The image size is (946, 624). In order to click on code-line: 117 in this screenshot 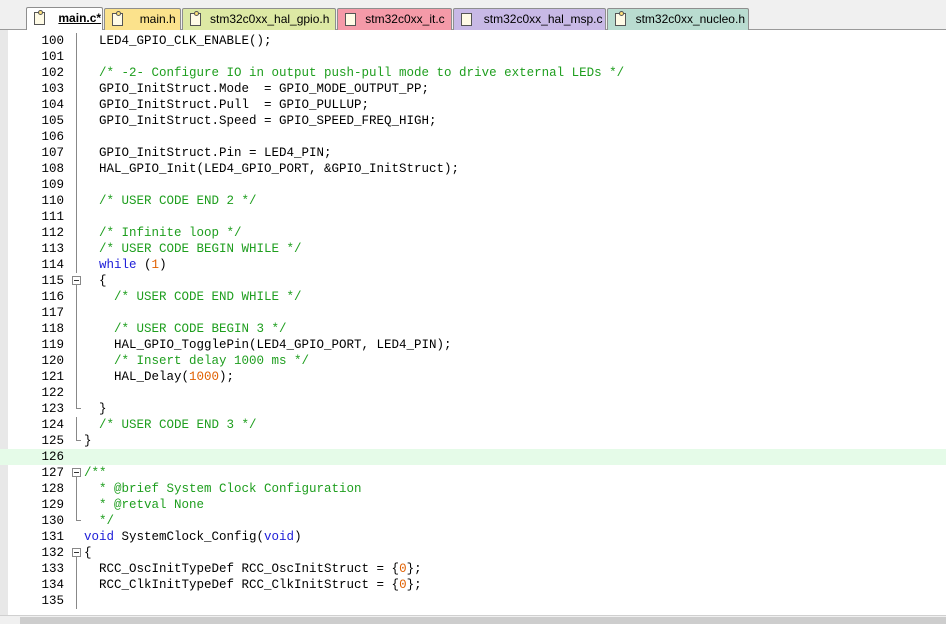, I will do `click(473, 313)`.